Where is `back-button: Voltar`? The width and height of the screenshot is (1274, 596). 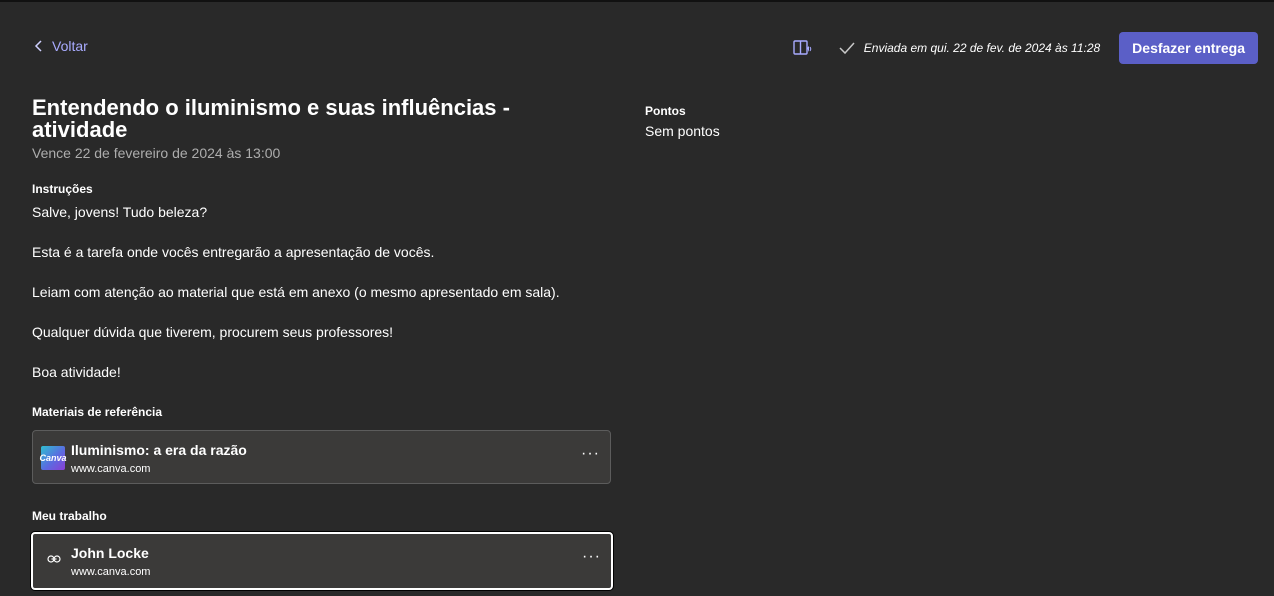 back-button: Voltar is located at coordinates (61, 46).